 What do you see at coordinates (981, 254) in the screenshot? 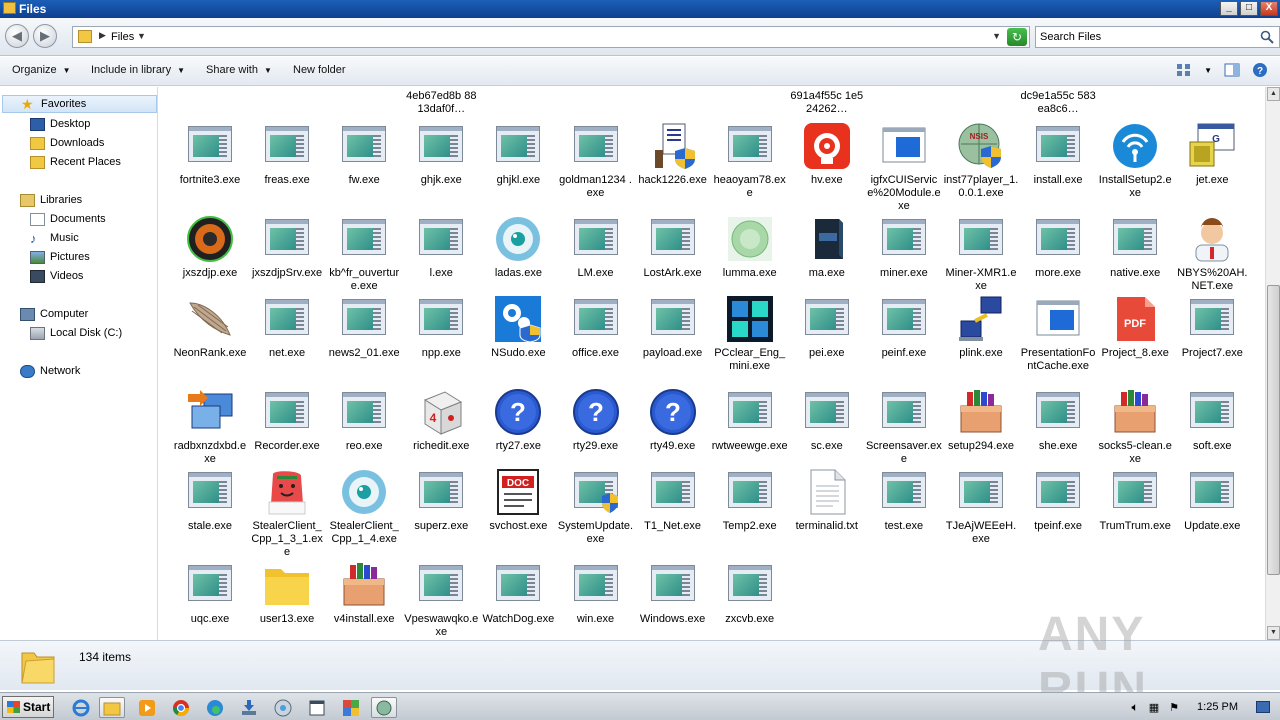
I see `file-item: Miner-XMR1.exe` at bounding box center [981, 254].